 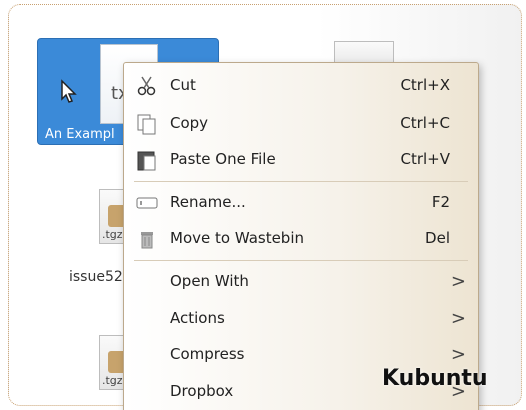 I want to click on menu-item-label: Dropbox, so click(x=202, y=391).